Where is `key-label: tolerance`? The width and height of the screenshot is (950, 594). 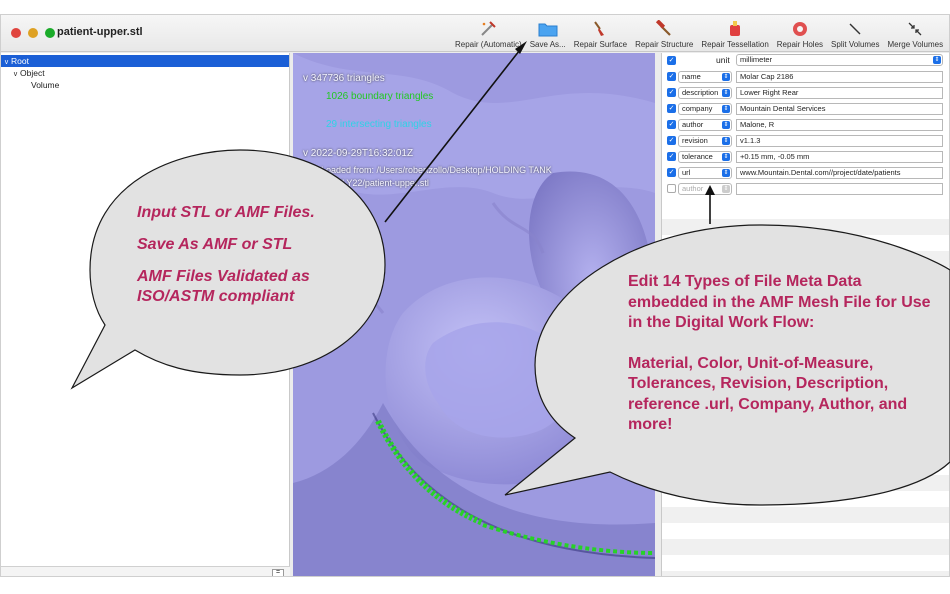 key-label: tolerance is located at coordinates (697, 156).